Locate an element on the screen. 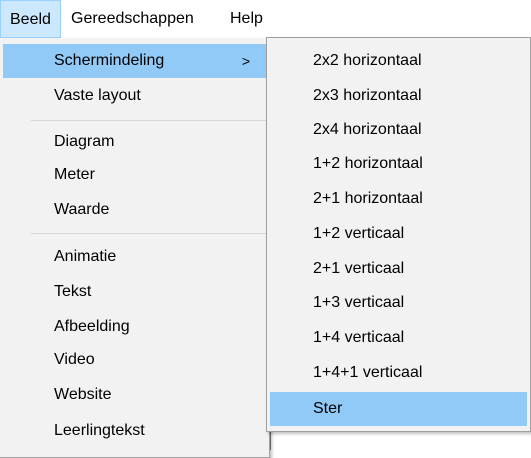 The image size is (531, 458). menu-item-label: Meter is located at coordinates (74, 174).